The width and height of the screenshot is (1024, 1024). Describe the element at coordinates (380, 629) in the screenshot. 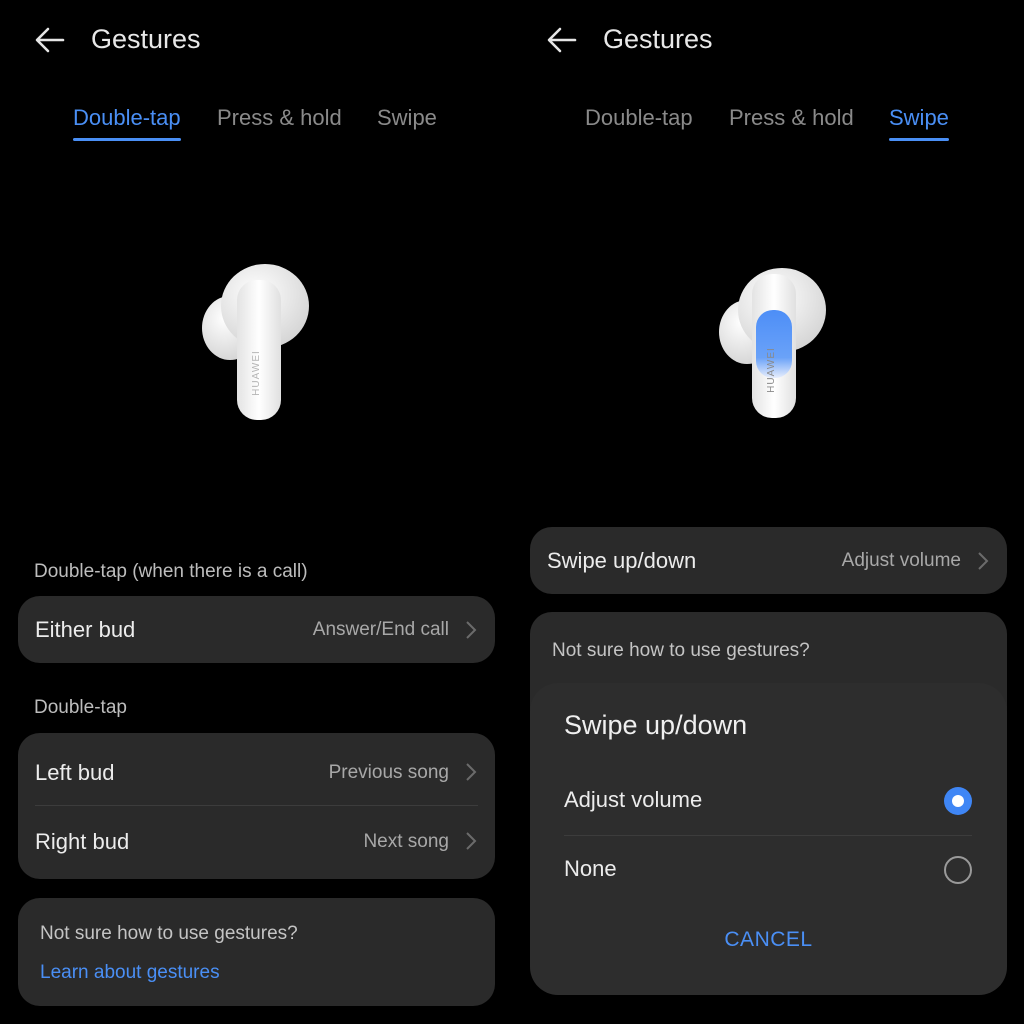

I see `either-bud-value: Answer/End call` at that location.